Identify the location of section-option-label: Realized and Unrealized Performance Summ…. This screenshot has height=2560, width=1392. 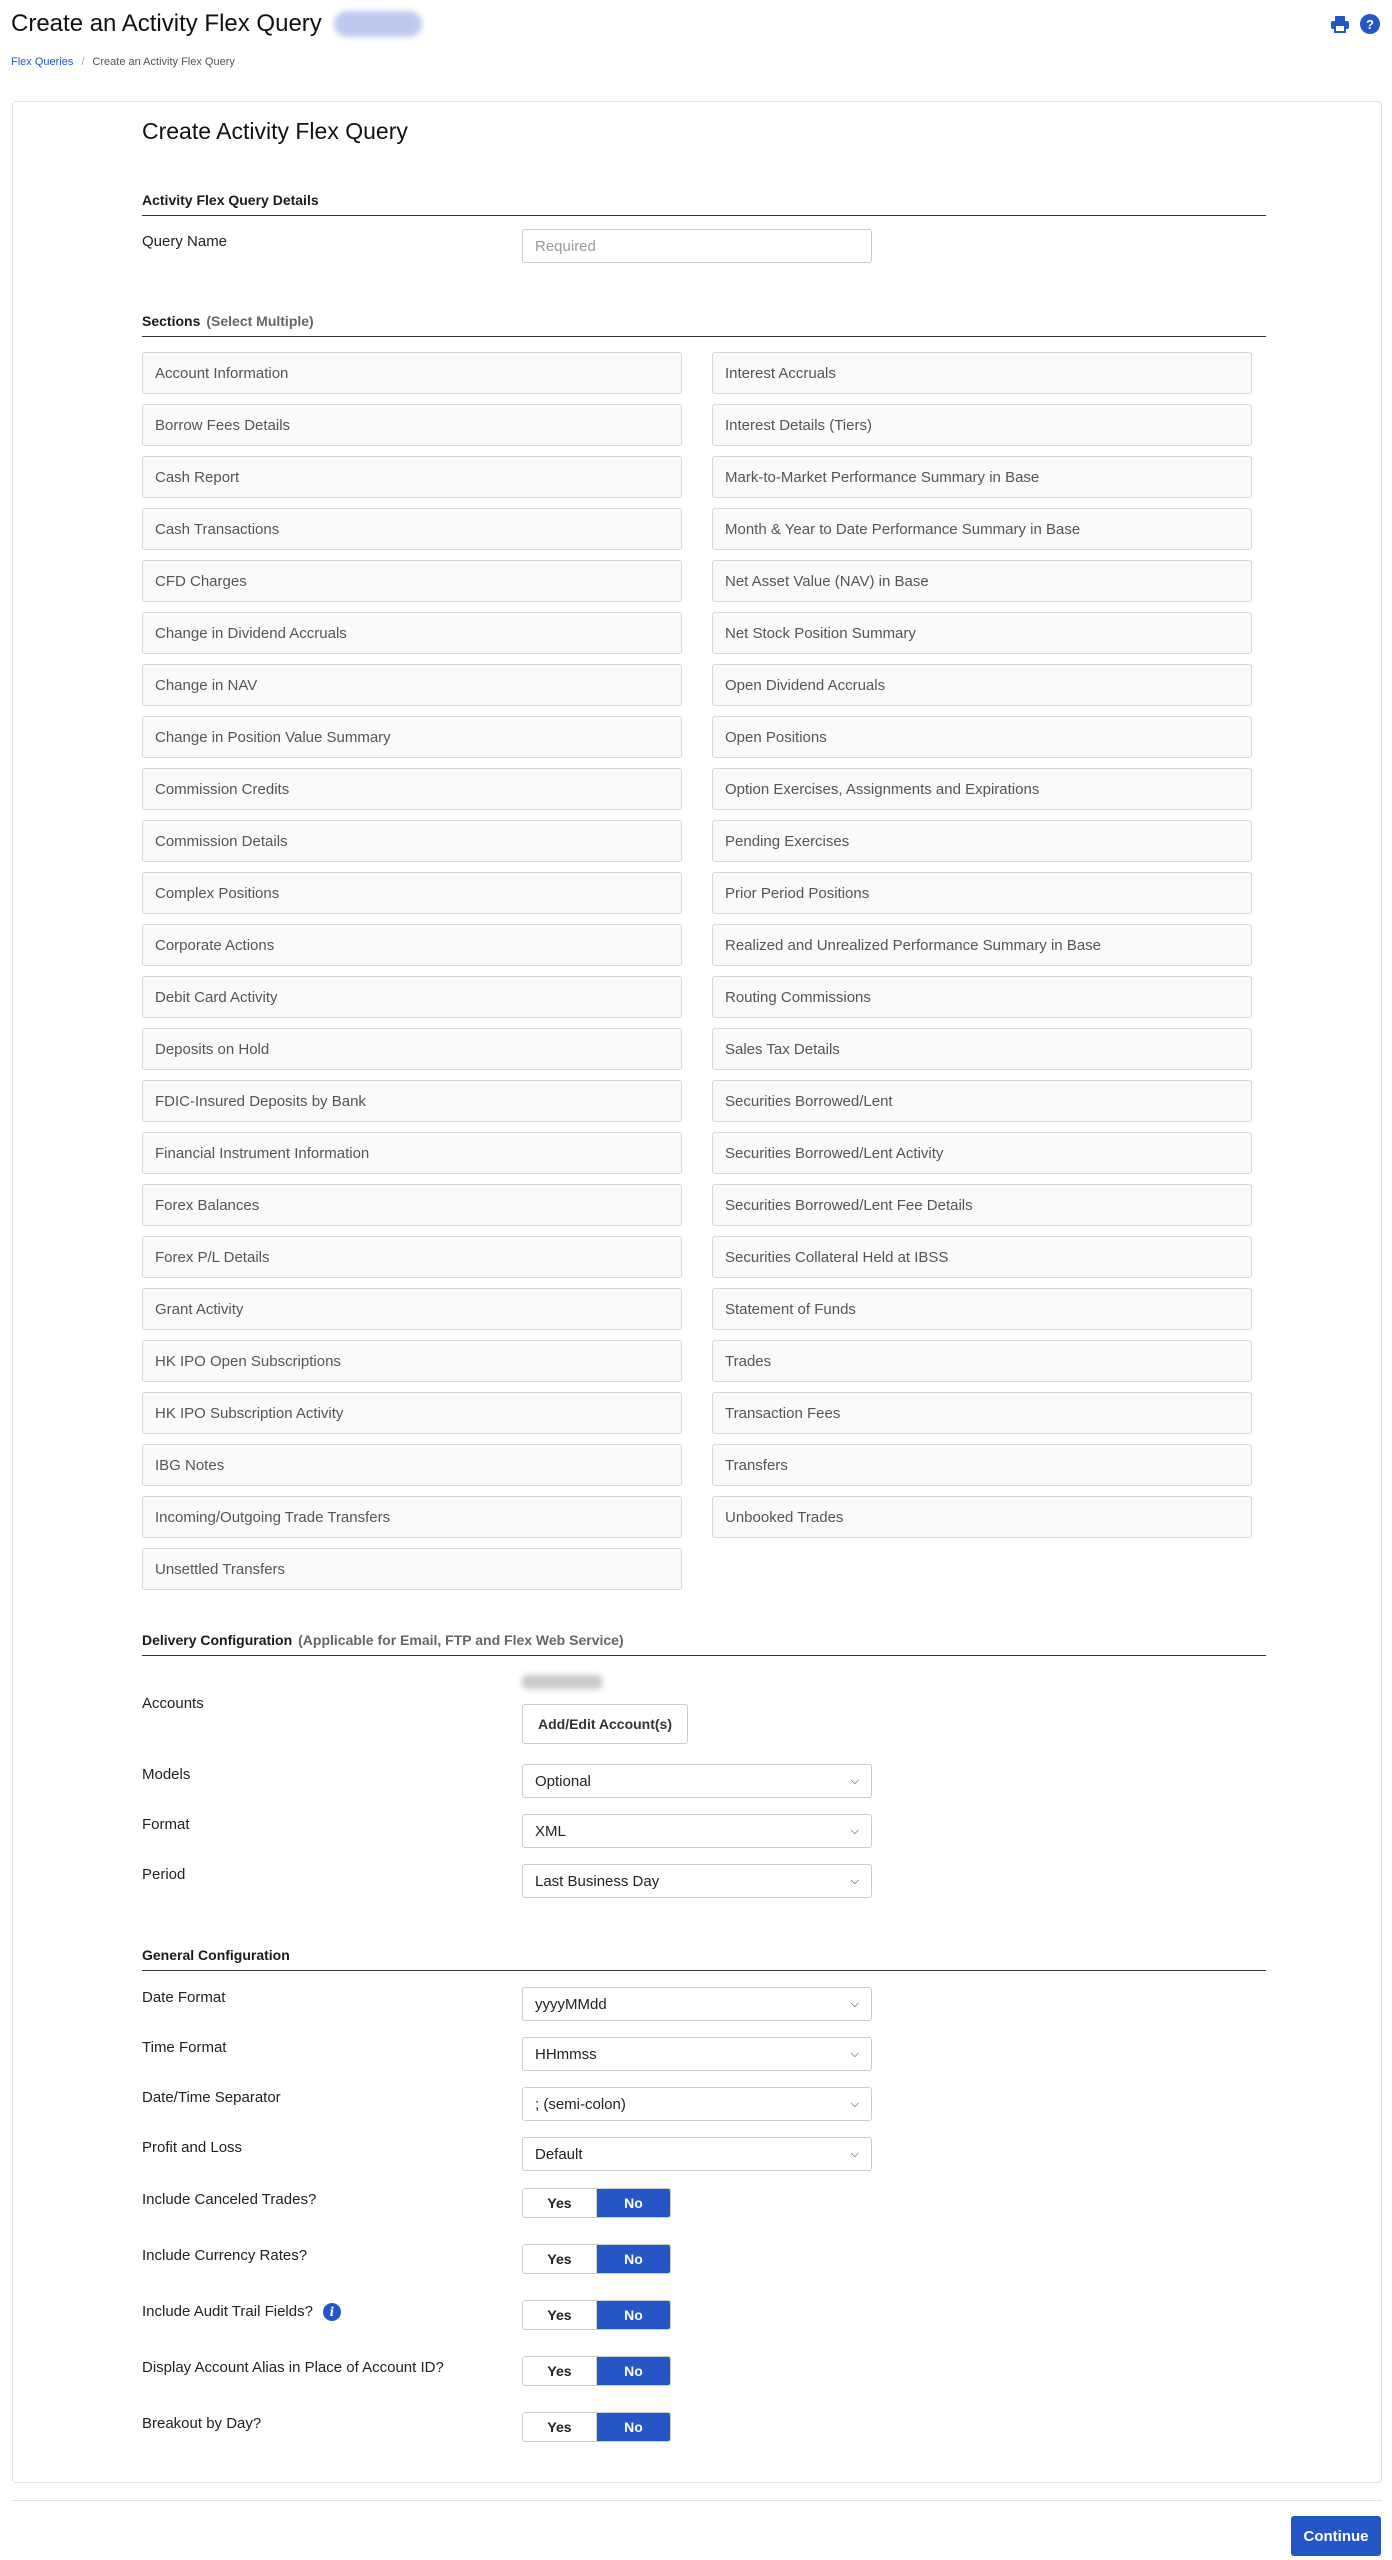
(913, 945).